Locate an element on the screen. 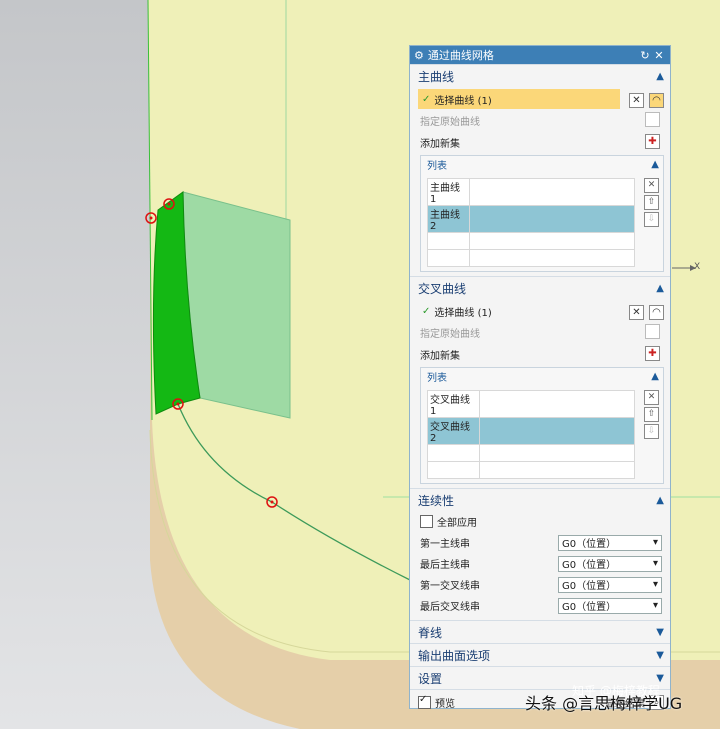 Image resolution: width=720 pixels, height=729 pixels. cross-list: 交叉曲线 1 交叉曲线 2 is located at coordinates (531, 434).